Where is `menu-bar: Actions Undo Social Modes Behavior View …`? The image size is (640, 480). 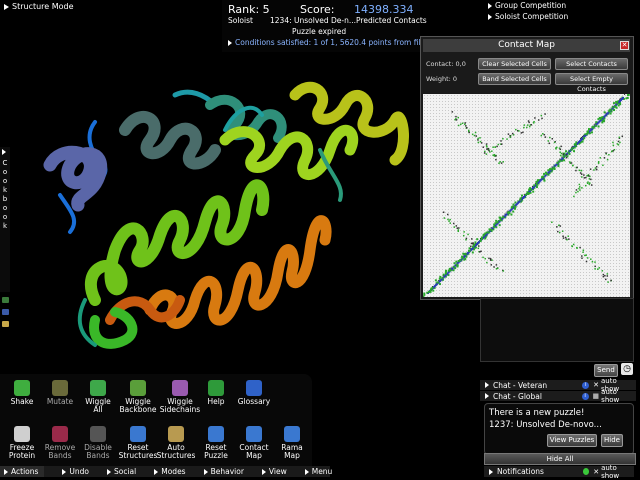 menu-bar: Actions Undo Social Modes Behavior View … is located at coordinates (166, 471).